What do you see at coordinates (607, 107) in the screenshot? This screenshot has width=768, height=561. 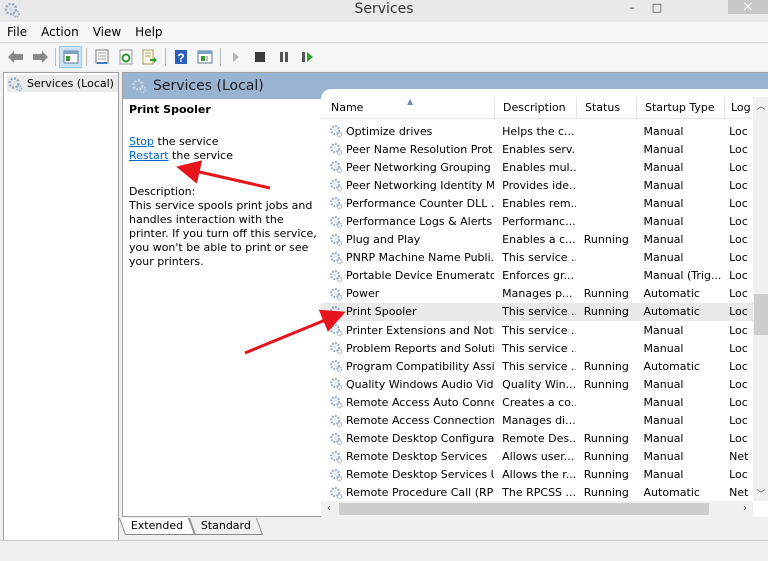 I see `column-header-status: Status` at bounding box center [607, 107].